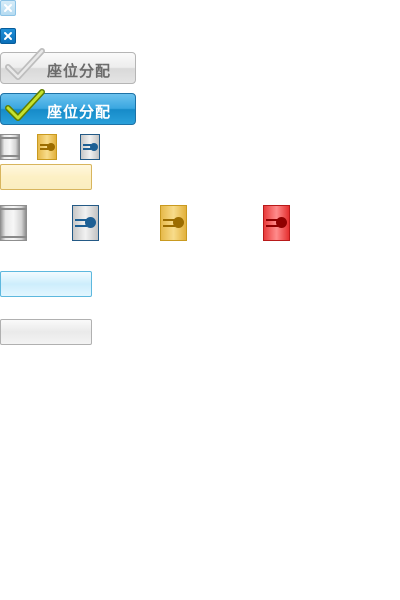 The image size is (400, 600). Describe the element at coordinates (8, 8) in the screenshot. I see `close-icon-light` at that location.